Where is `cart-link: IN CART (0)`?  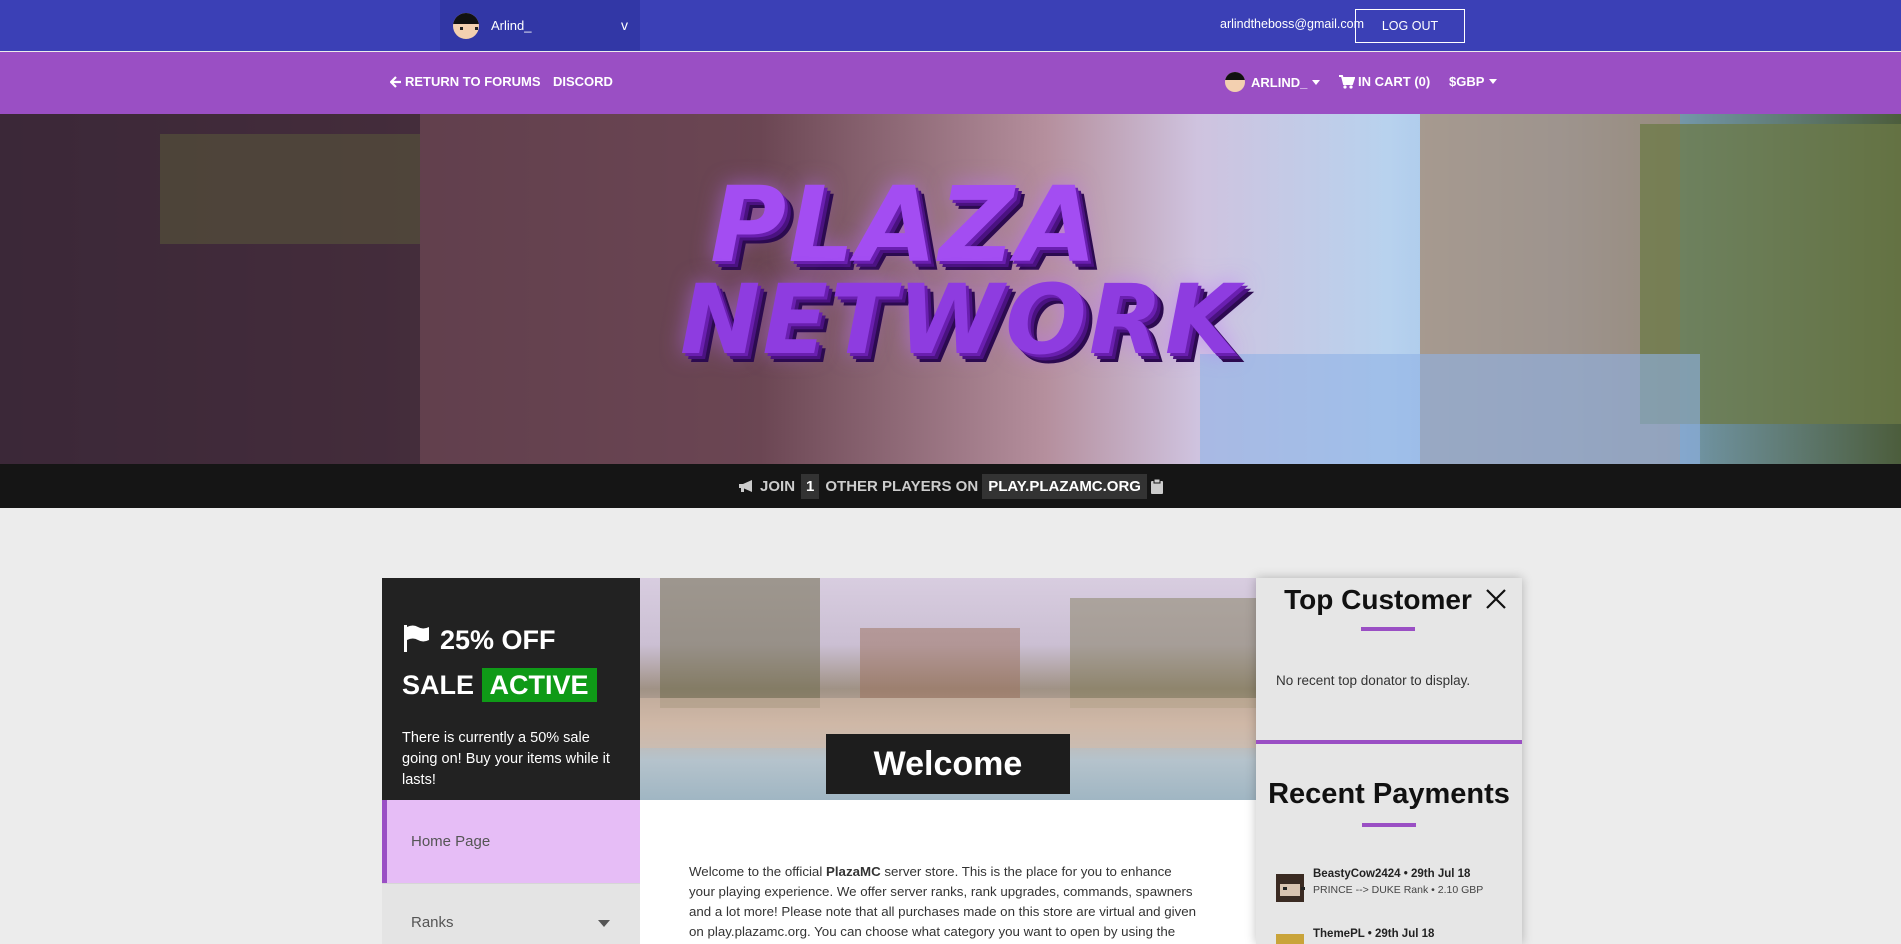 cart-link: IN CART (0) is located at coordinates (1384, 81).